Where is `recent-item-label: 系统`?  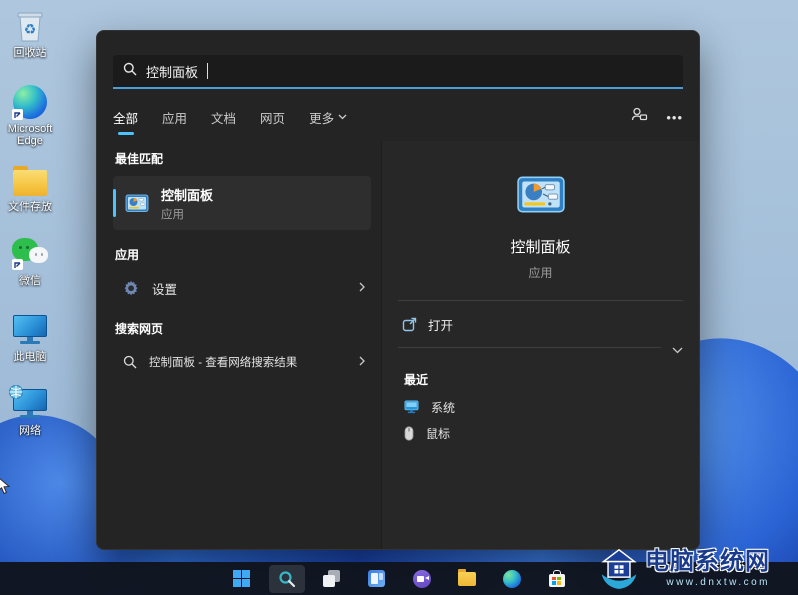 recent-item-label: 系统 is located at coordinates (443, 407).